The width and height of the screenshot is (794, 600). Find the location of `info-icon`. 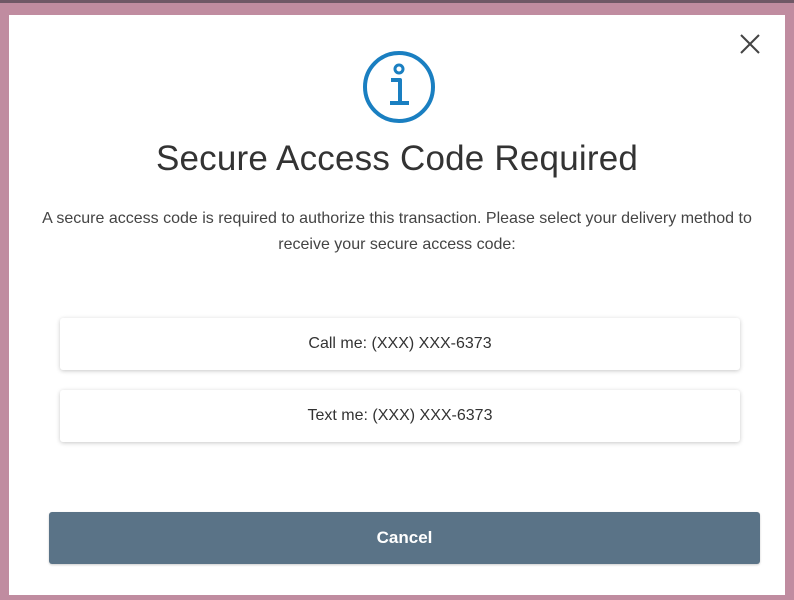

info-icon is located at coordinates (399, 87).